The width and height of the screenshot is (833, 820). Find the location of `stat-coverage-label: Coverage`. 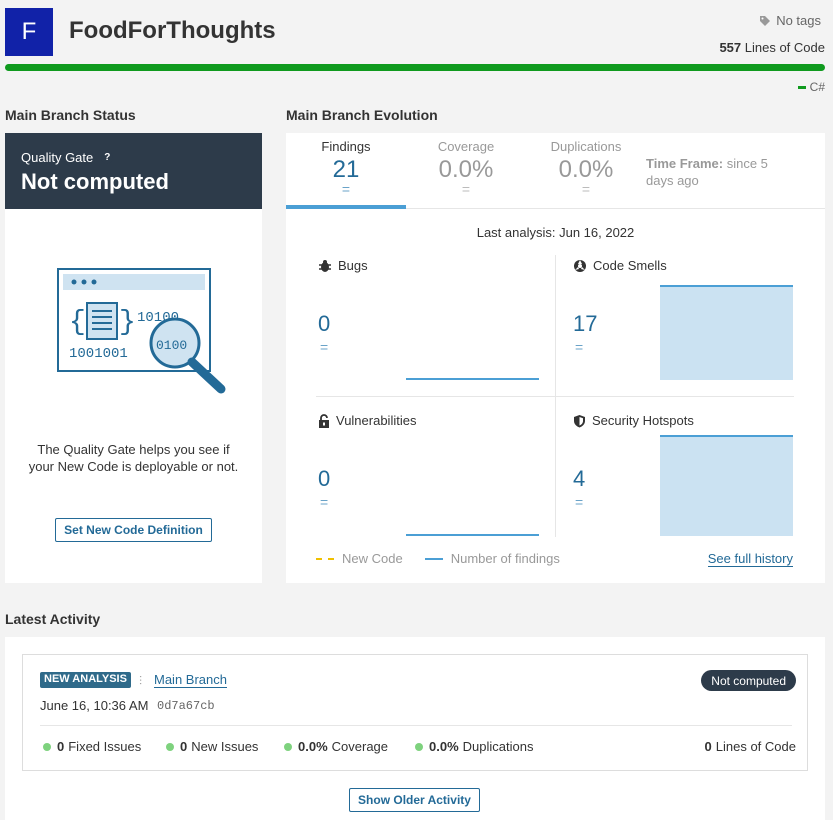

stat-coverage-label: Coverage is located at coordinates (360, 746).